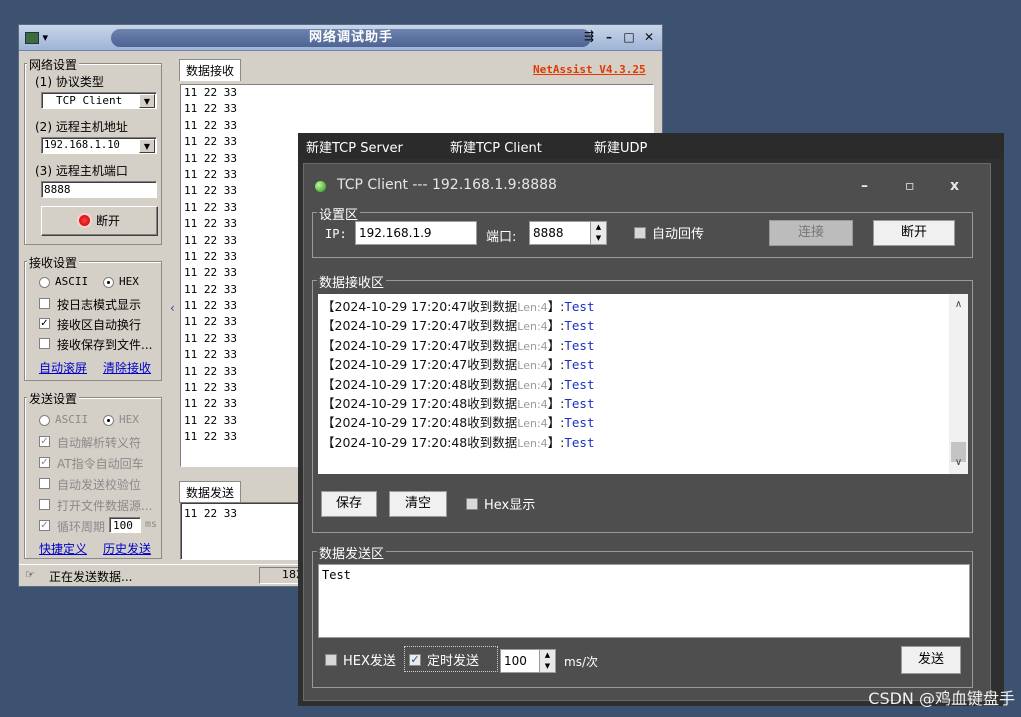 This screenshot has height=717, width=1021. I want to click on clear-button: 清空, so click(418, 504).